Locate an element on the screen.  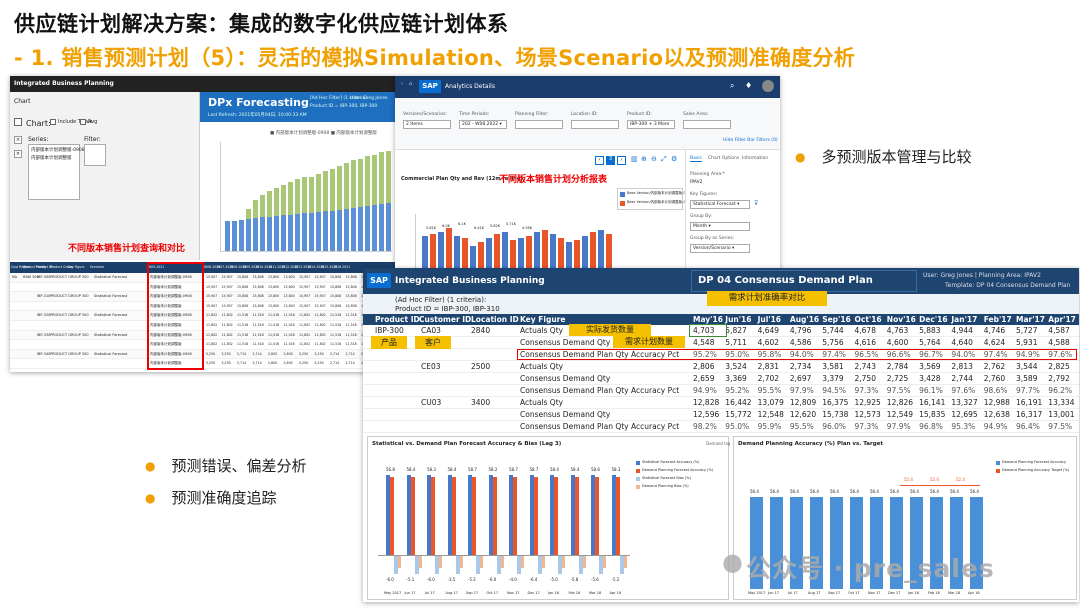
filter-box is located at coordinates (95, 155).